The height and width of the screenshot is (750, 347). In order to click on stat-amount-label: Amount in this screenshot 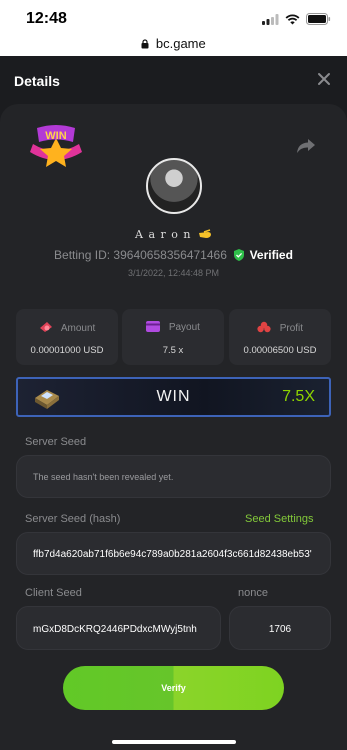, I will do `click(78, 328)`.